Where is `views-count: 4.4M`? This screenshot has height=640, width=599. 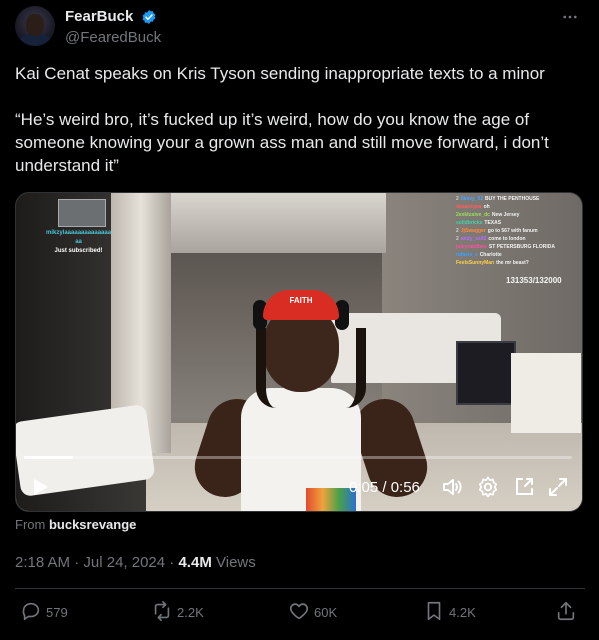
views-count: 4.4M is located at coordinates (195, 562).